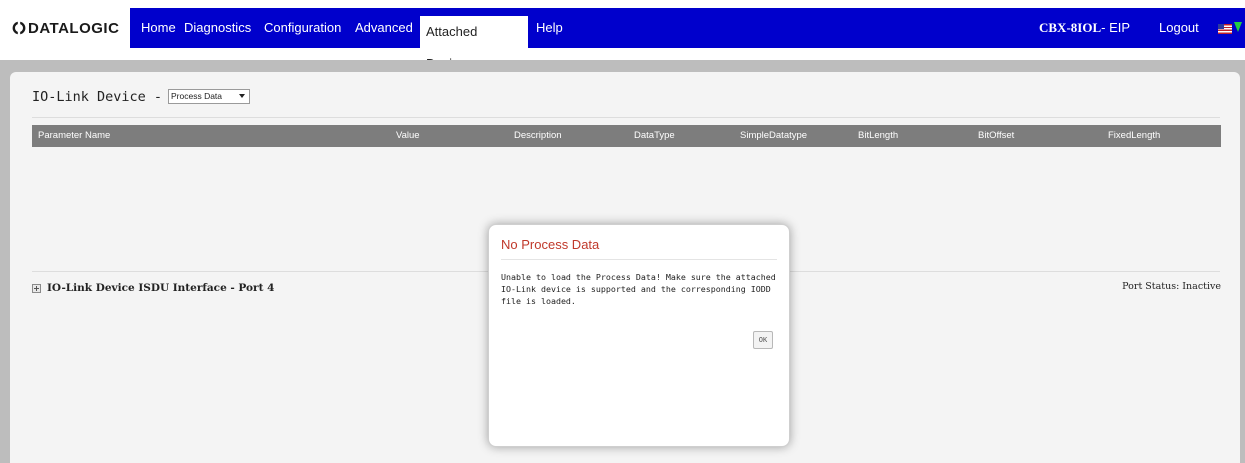  What do you see at coordinates (639, 259) in the screenshot?
I see `dialog-divider` at bounding box center [639, 259].